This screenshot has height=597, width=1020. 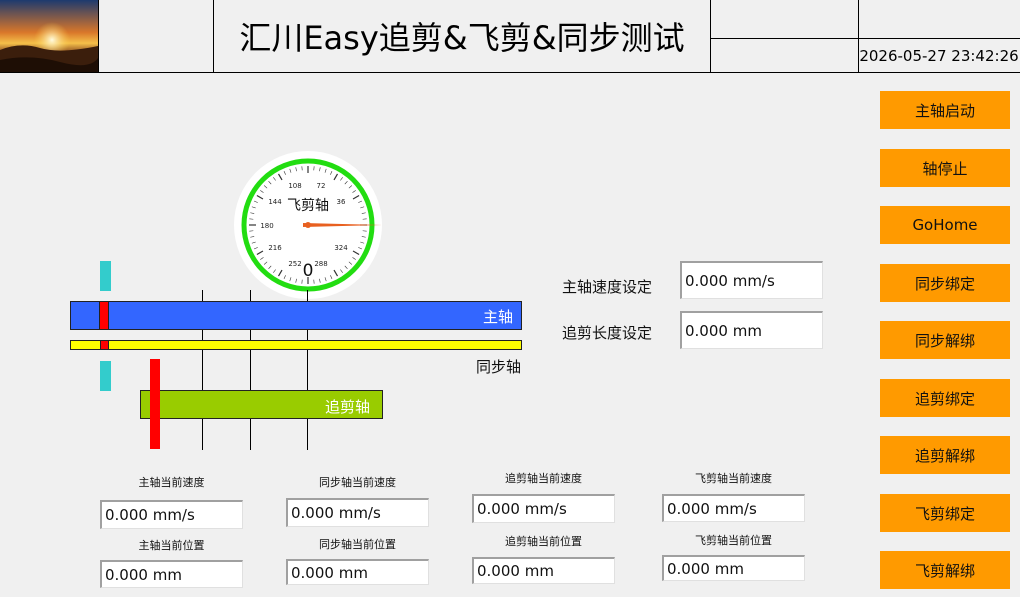 What do you see at coordinates (939, 56) in the screenshot?
I see `datetime-display: 2026-05-27 23:42:26` at bounding box center [939, 56].